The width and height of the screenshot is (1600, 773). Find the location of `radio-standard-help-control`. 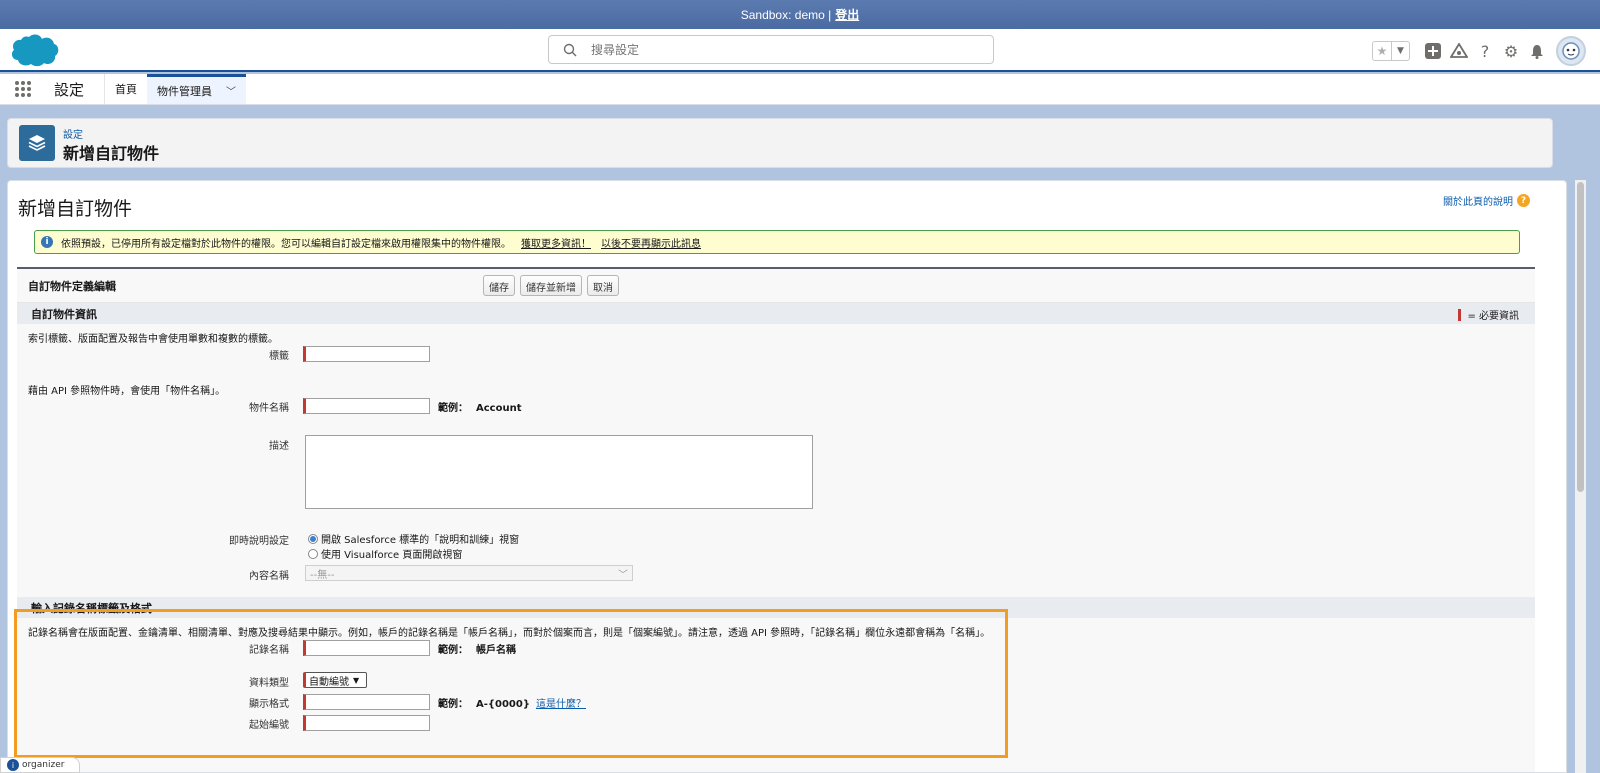

radio-standard-help-control is located at coordinates (313, 538).